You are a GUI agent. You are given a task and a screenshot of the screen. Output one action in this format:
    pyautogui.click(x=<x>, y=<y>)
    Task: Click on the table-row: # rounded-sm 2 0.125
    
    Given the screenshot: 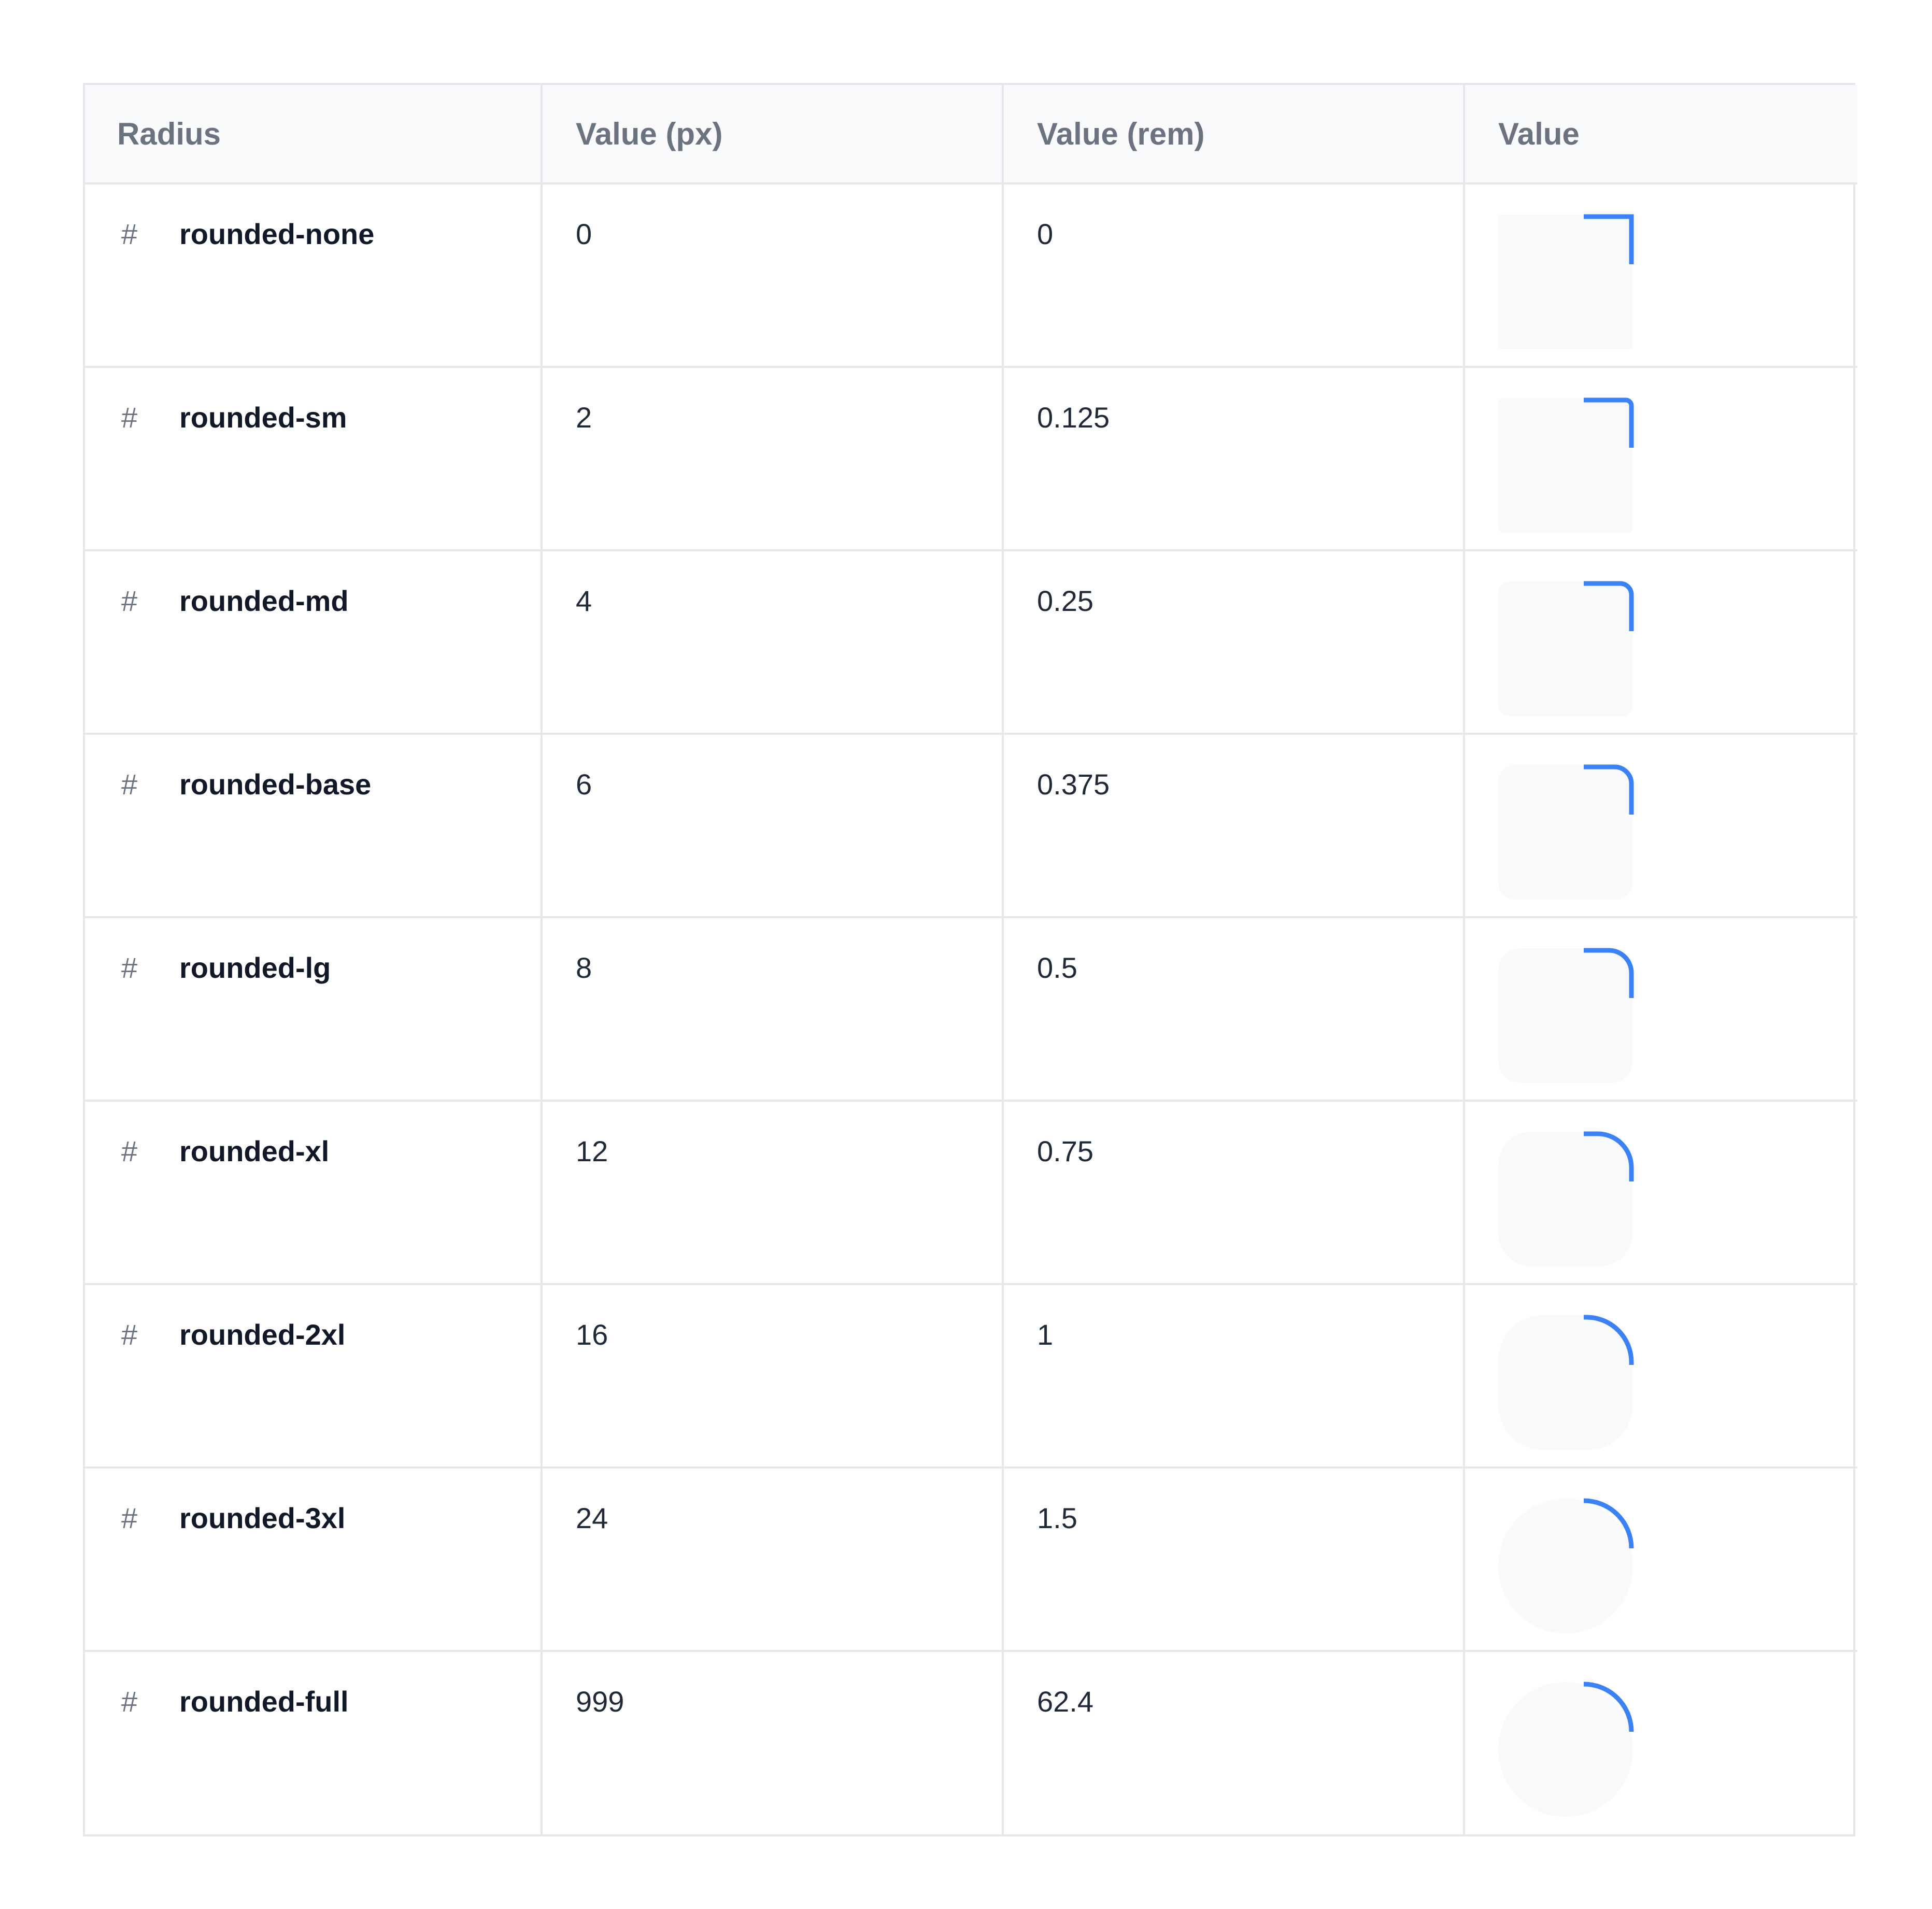 What is the action you would take?
    pyautogui.click(x=971, y=459)
    